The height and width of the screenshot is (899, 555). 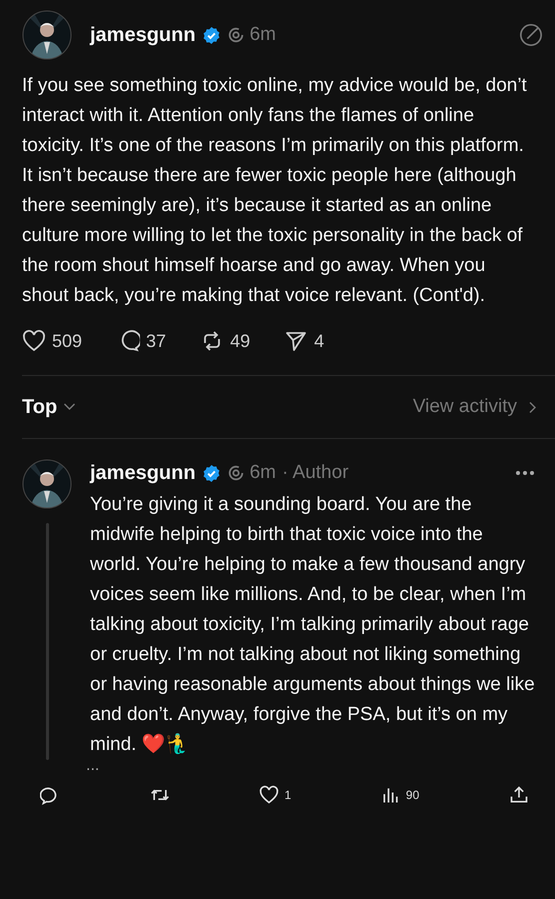 What do you see at coordinates (240, 341) in the screenshot?
I see `action-count: 49` at bounding box center [240, 341].